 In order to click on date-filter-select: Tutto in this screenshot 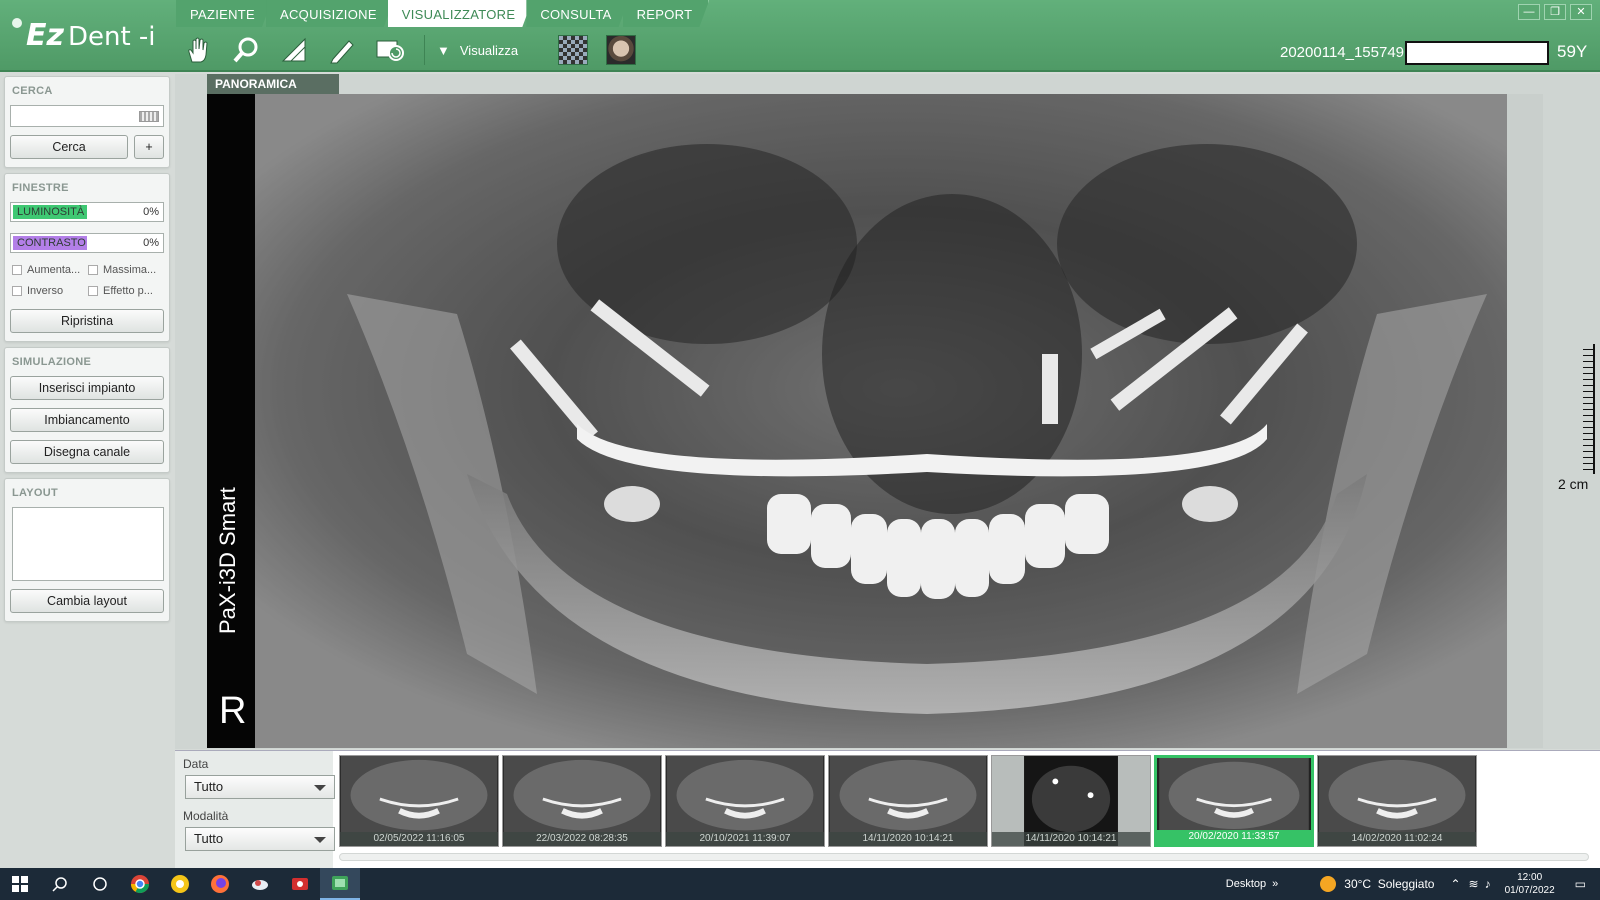, I will do `click(260, 787)`.